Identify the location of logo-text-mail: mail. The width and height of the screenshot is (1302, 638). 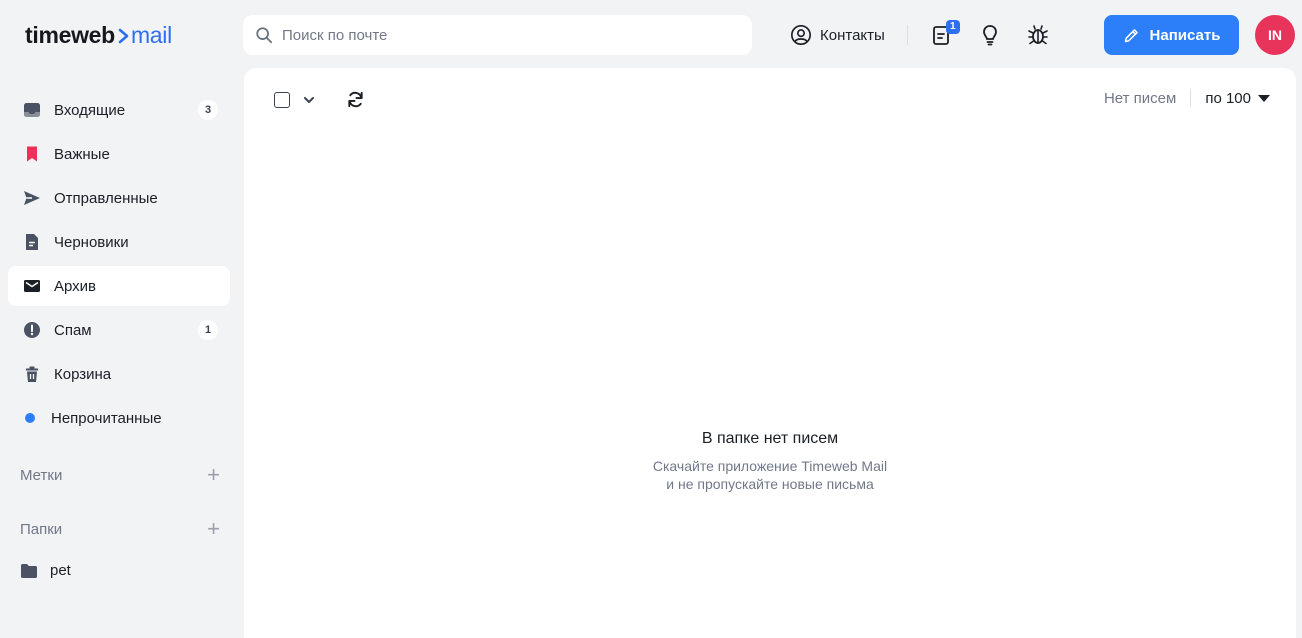
(151, 35).